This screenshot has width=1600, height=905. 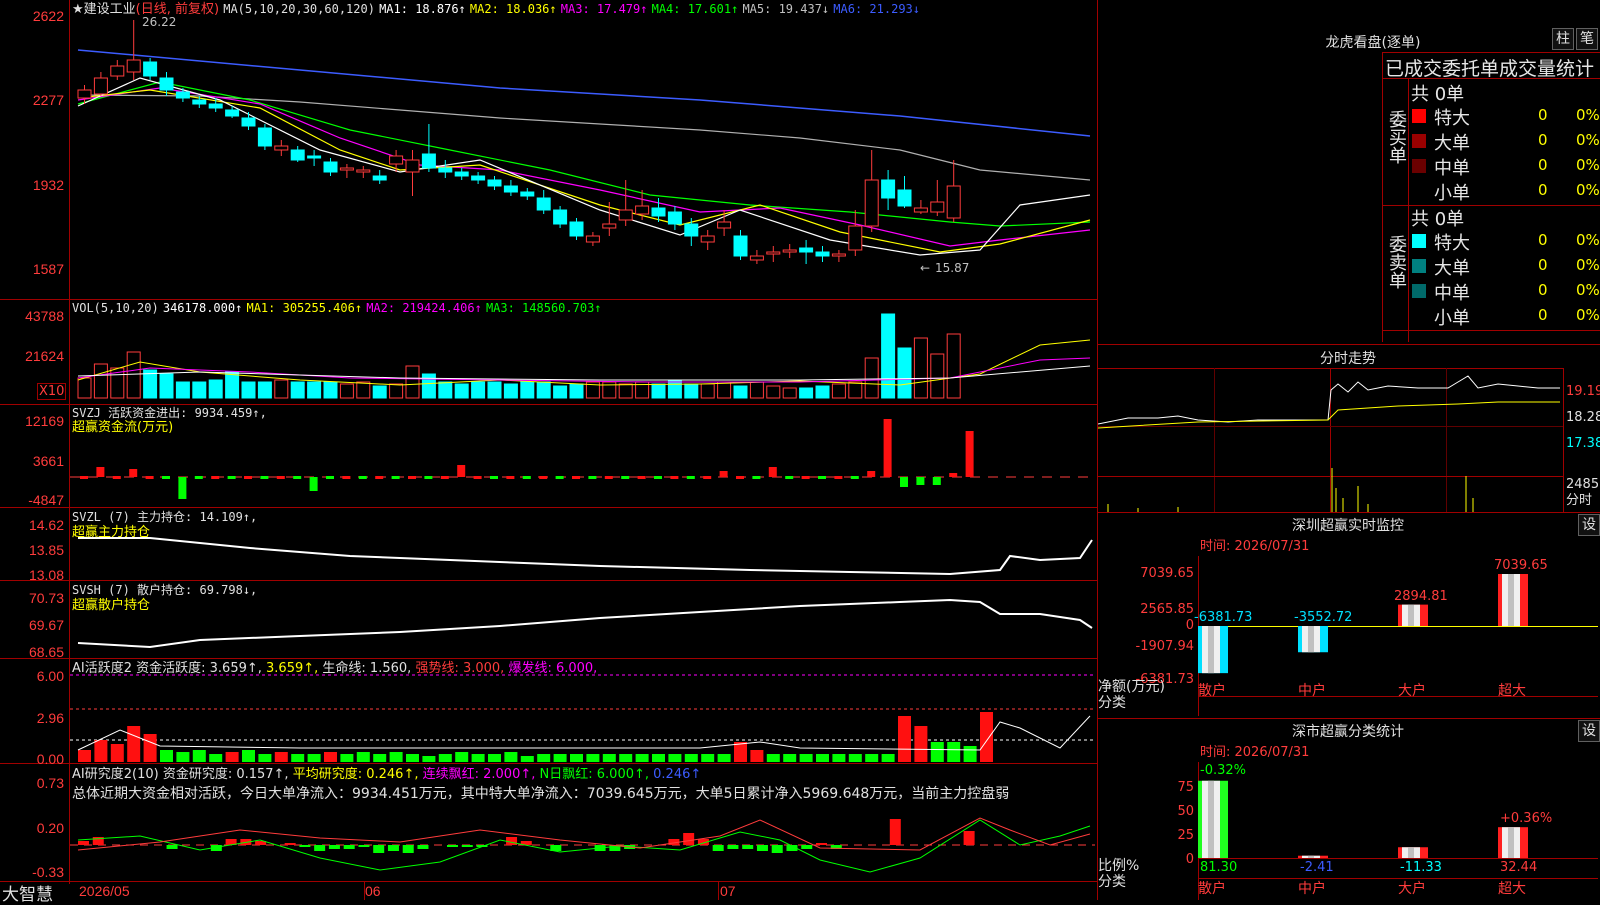 I want to click on svsh-axis-label: 68.65, so click(x=46, y=652).